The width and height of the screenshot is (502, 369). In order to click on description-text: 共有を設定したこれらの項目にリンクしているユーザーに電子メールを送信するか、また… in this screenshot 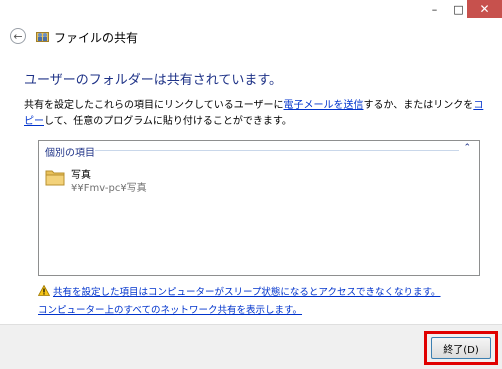, I will do `click(254, 114)`.